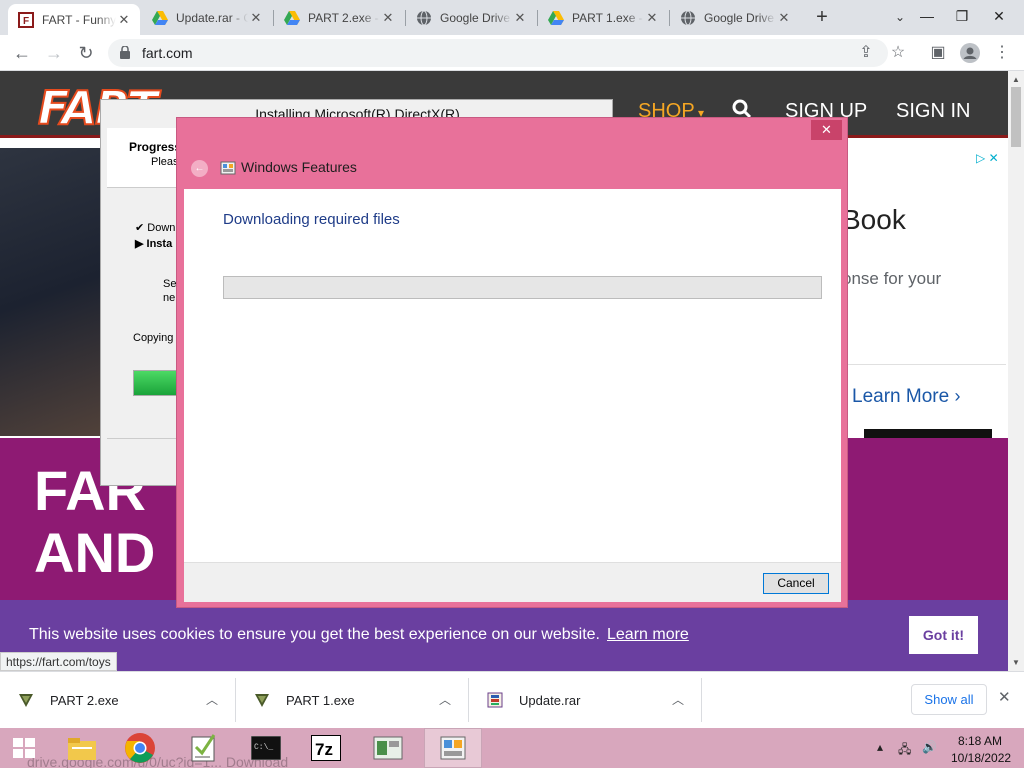 This screenshot has height=768, width=1024. I want to click on ad-learn-more-link: Learn More ›, so click(906, 397).